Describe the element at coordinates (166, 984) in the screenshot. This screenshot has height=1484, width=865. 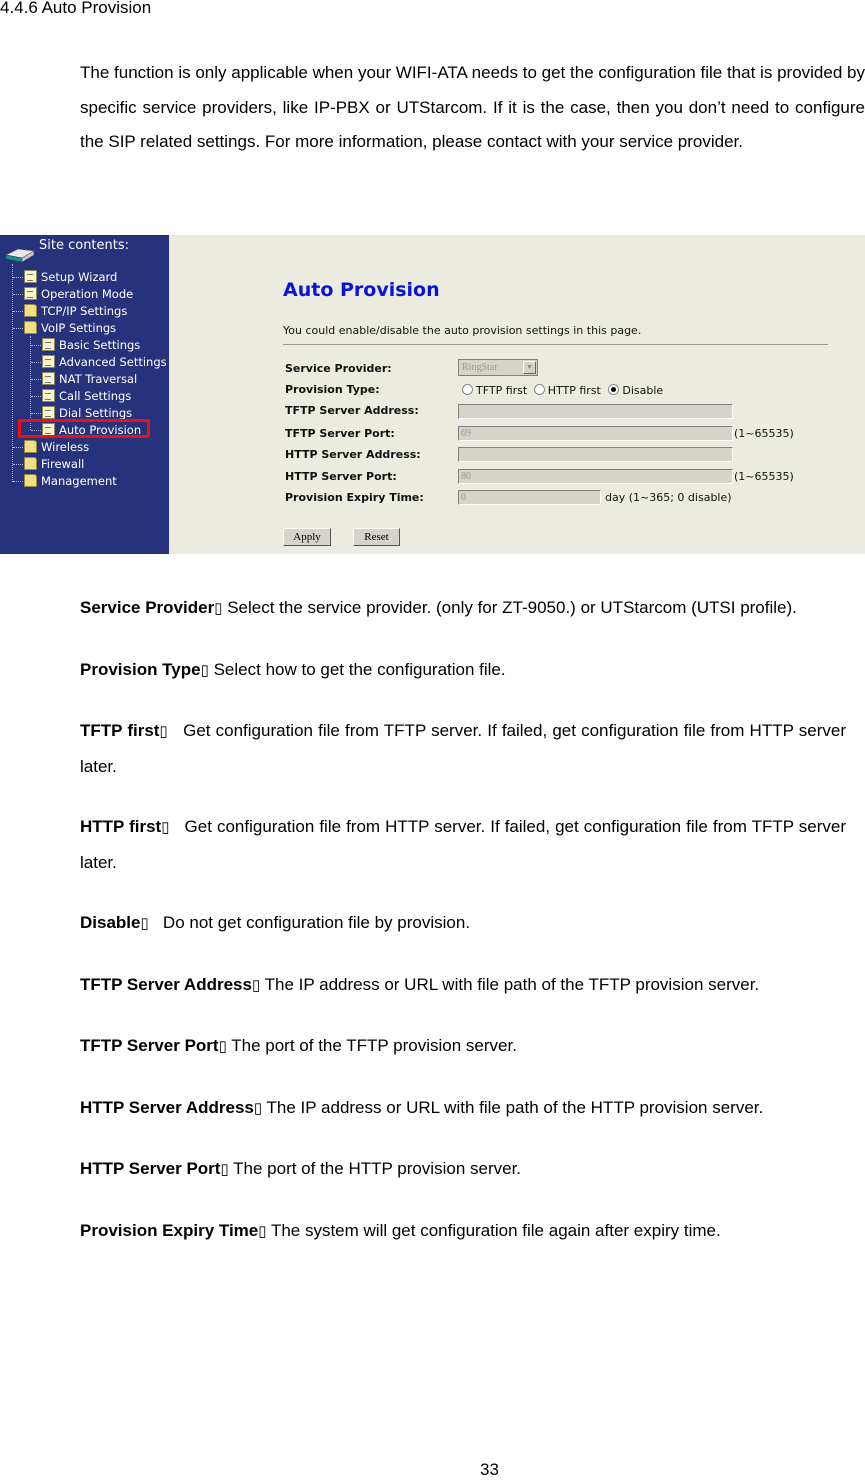
I see `definition-term: TFTP Server Address` at that location.